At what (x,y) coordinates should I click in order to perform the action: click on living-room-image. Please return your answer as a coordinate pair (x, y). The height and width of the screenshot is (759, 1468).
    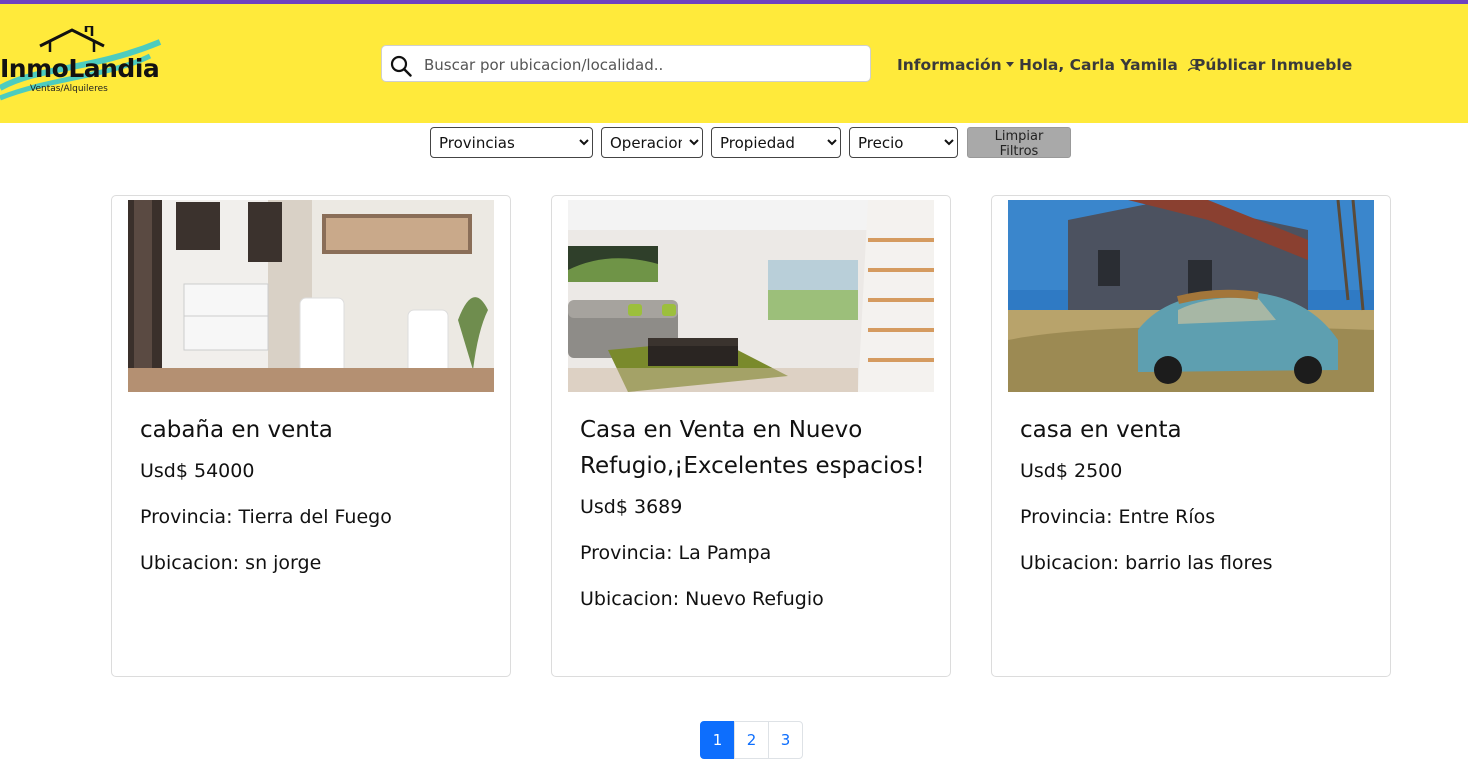
    Looking at the image, I should click on (751, 296).